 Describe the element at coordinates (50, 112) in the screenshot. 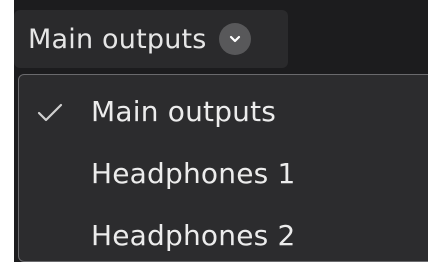

I see `checkmark-icon` at that location.